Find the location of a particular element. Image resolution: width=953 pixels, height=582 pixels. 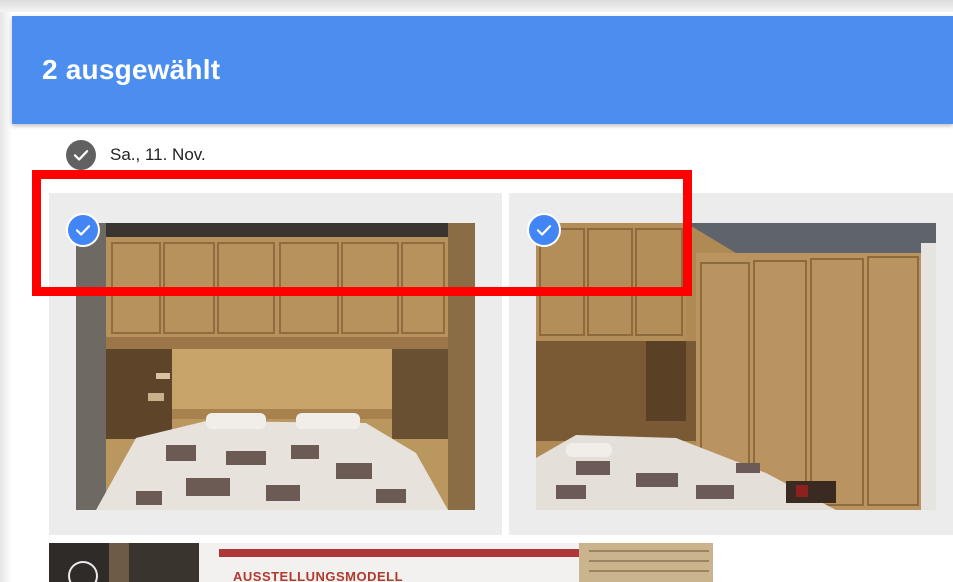

check-circle-icon is located at coordinates (81, 155).